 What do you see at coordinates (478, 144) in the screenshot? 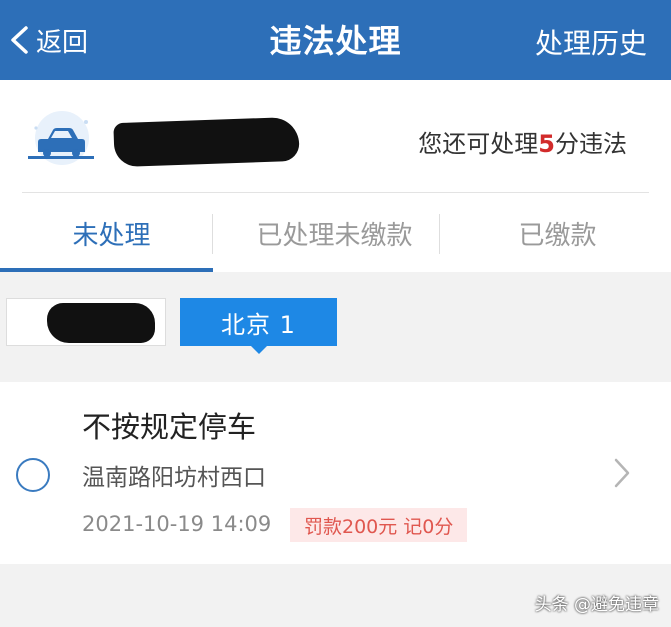
I see `quota-prefix: 您还可处理` at bounding box center [478, 144].